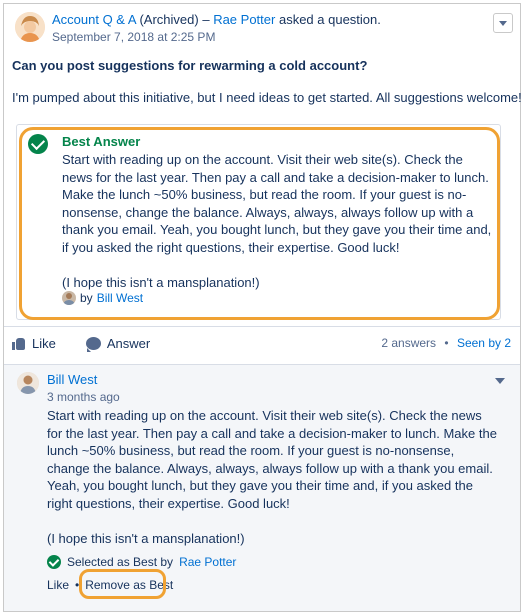 The height and width of the screenshot is (615, 525). I want to click on best-answer-label: Best Answer, so click(101, 141).